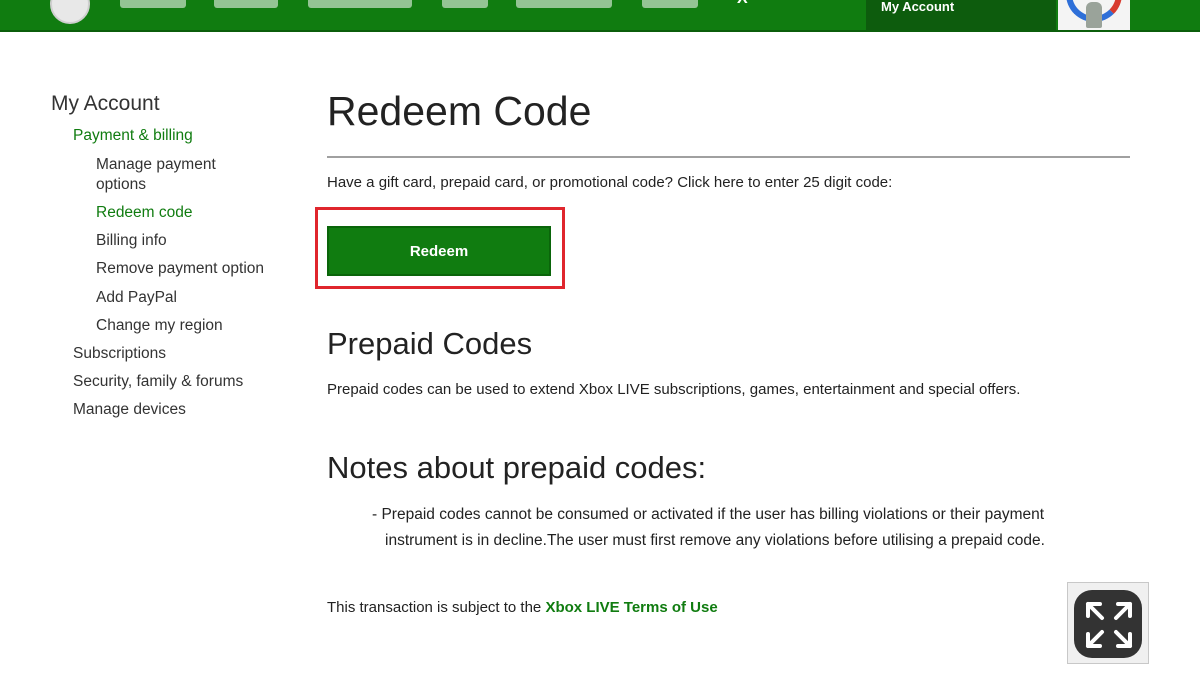 Image resolution: width=1200 pixels, height=675 pixels. Describe the element at coordinates (70, 12) in the screenshot. I see `xbox-logo-icon` at that location.